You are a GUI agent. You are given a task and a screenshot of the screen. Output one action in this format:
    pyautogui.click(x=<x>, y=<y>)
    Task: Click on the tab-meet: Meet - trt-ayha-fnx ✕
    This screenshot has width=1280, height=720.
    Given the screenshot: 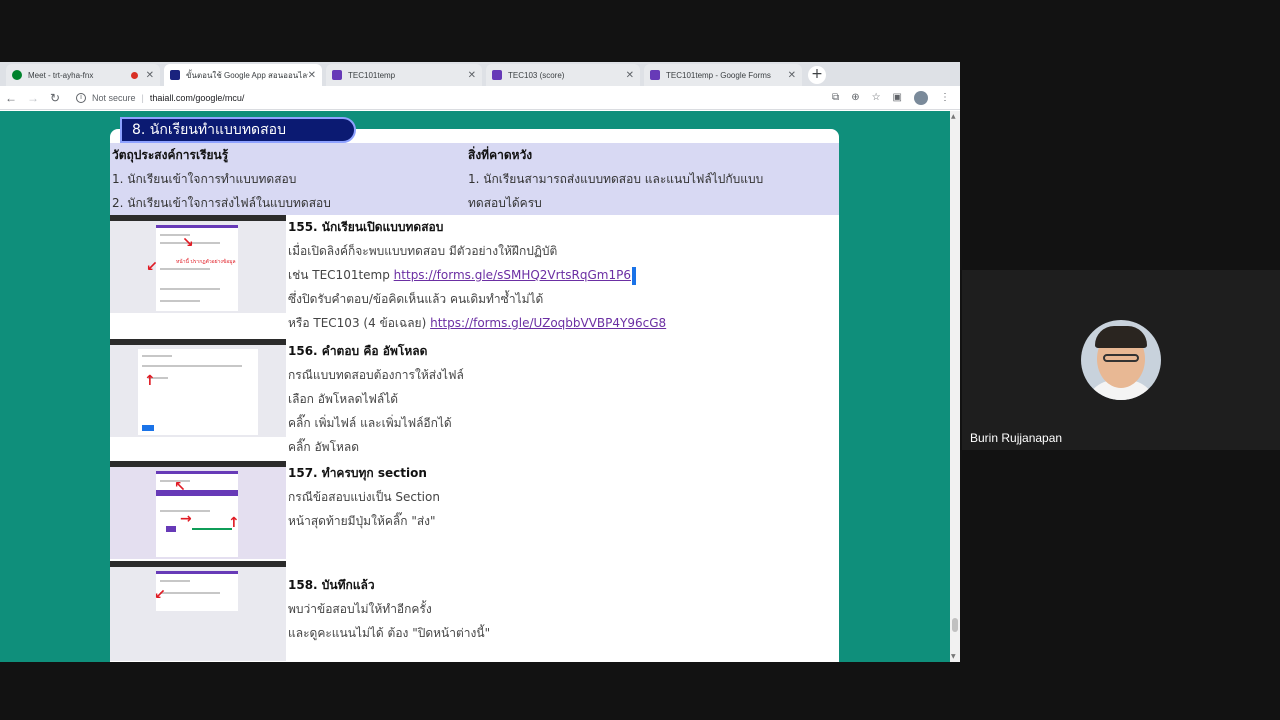 What is the action you would take?
    pyautogui.click(x=83, y=75)
    